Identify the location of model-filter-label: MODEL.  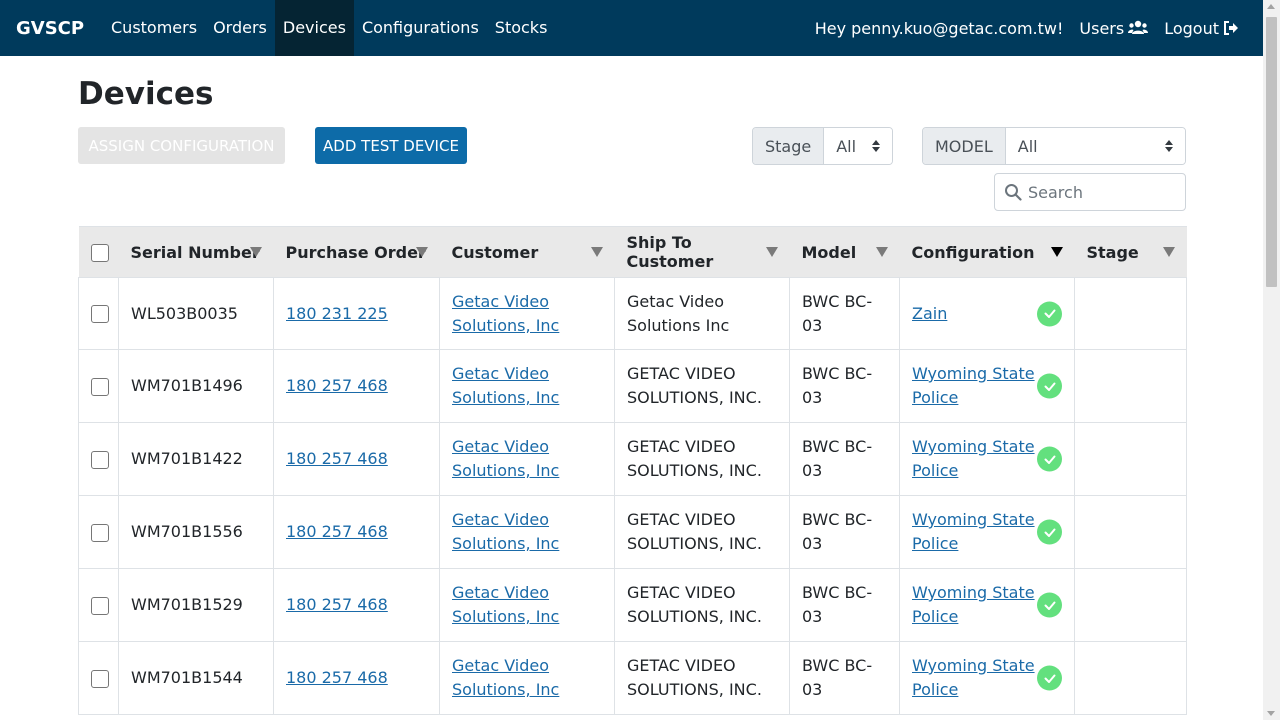
(964, 146).